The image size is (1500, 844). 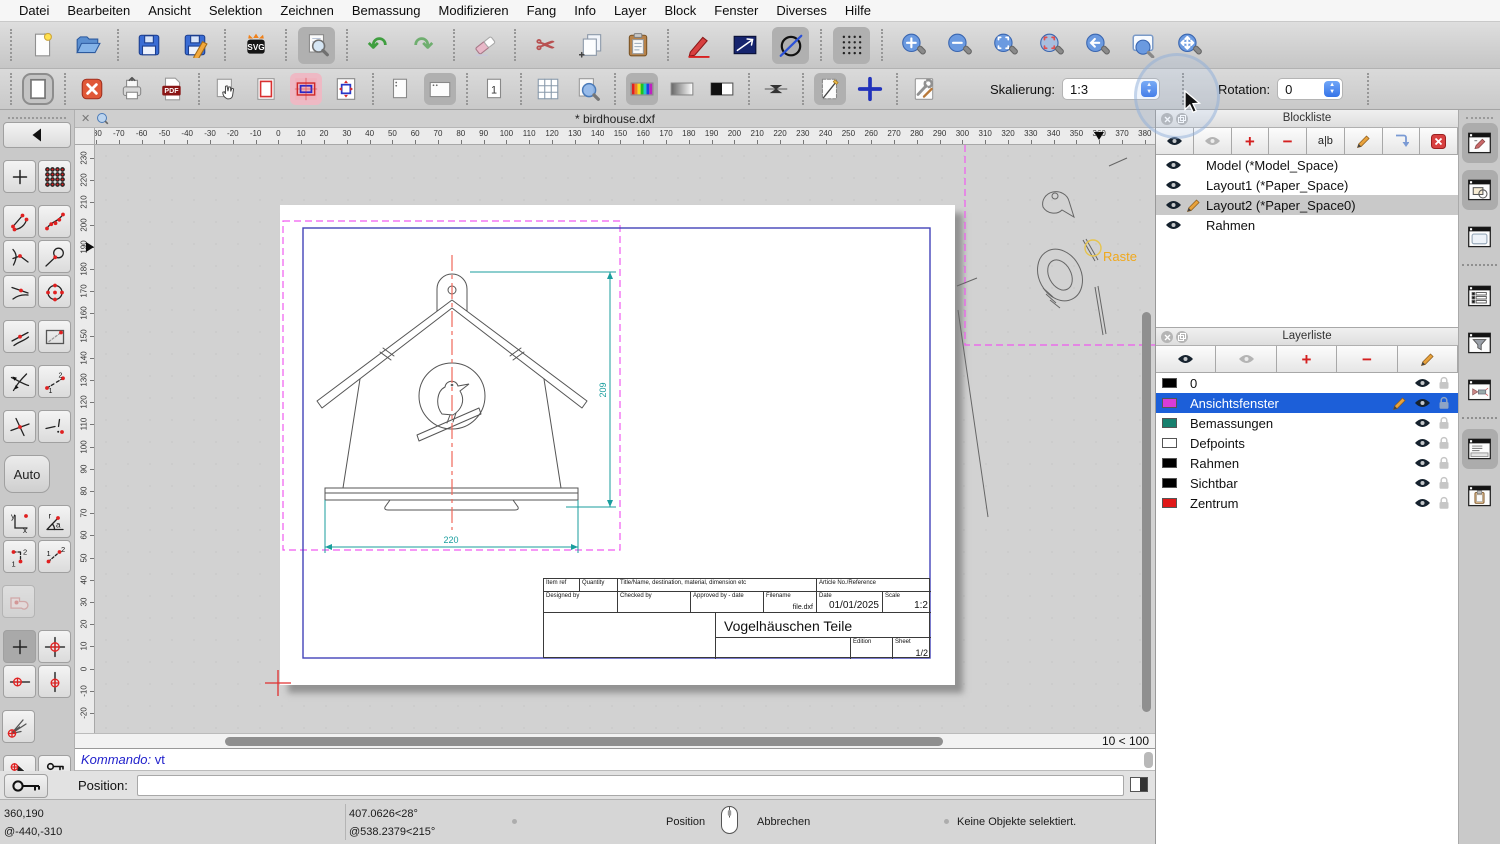 I want to click on save-file-as-button, so click(x=194, y=45).